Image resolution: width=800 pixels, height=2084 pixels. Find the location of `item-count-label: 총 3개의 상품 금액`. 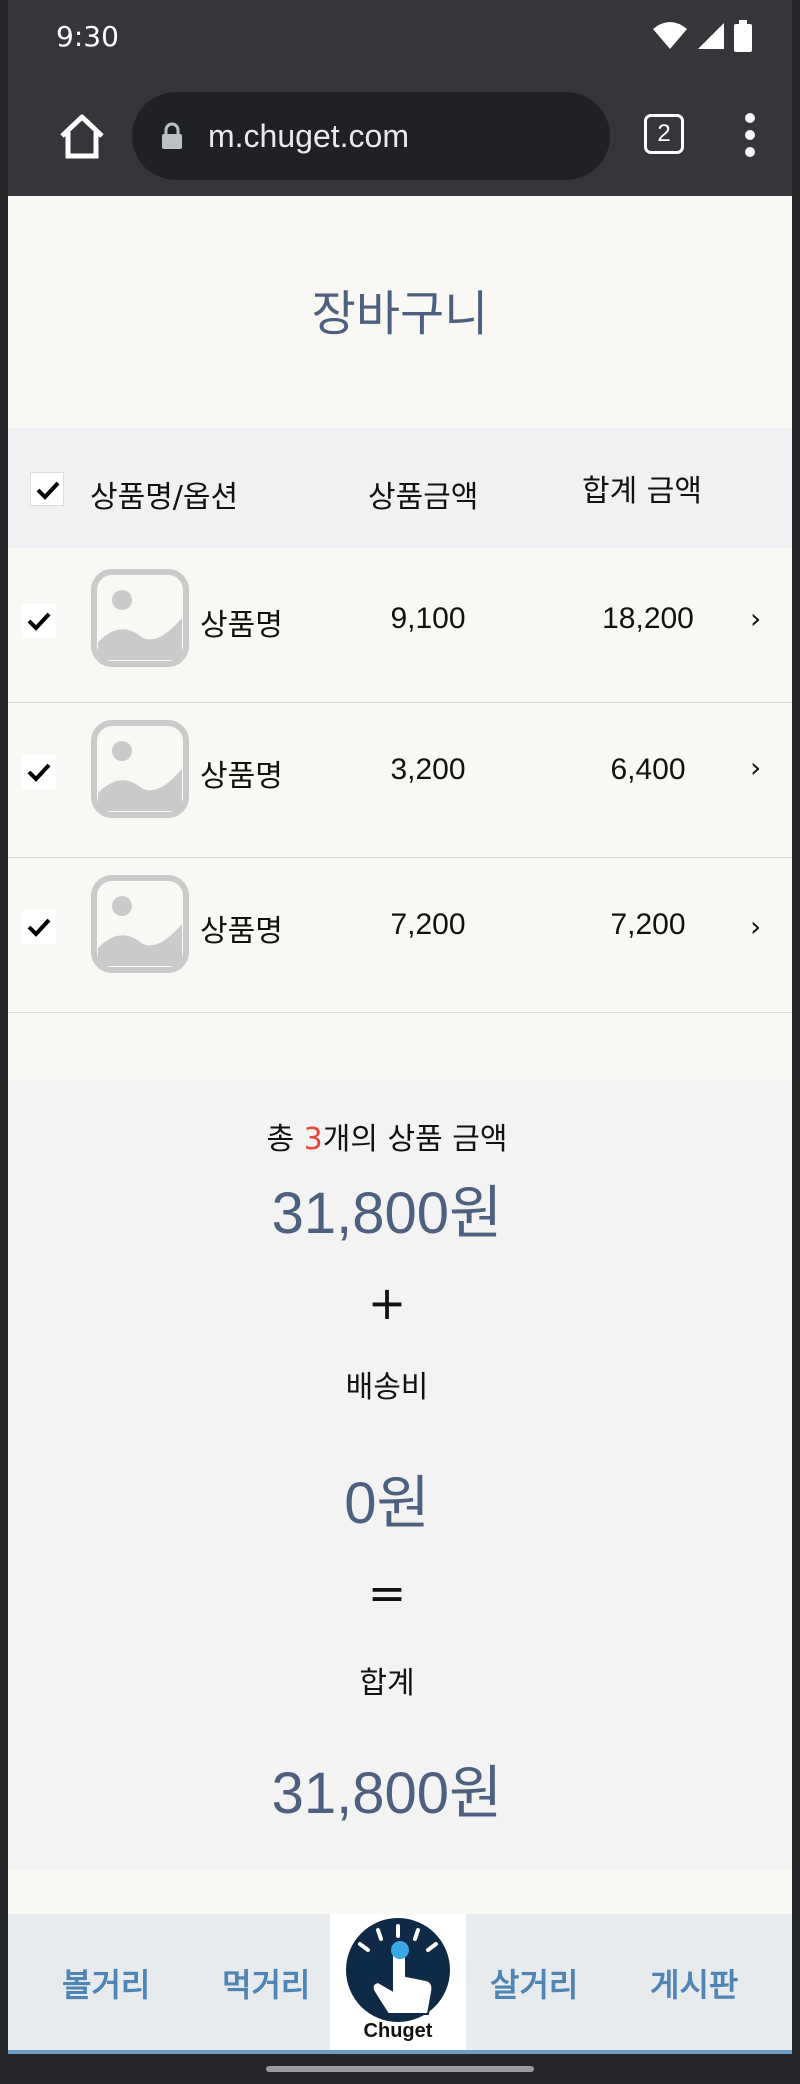

item-count-label: 총 3개의 상품 금액 is located at coordinates (390, 1136).